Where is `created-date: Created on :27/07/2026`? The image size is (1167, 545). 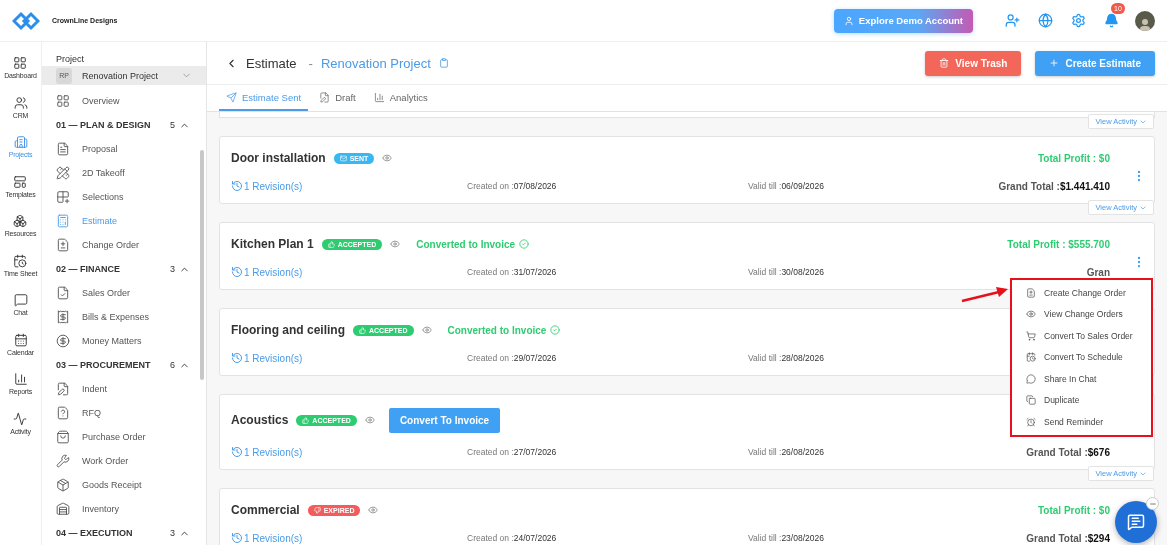 created-date: Created on :27/07/2026 is located at coordinates (512, 452).